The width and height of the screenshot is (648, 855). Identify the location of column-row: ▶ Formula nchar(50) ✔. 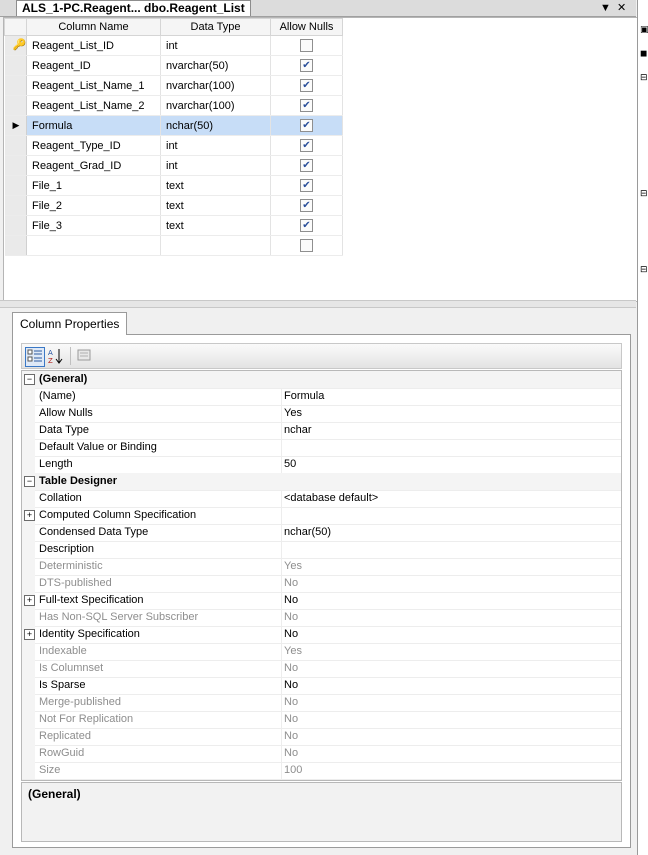
(173, 125).